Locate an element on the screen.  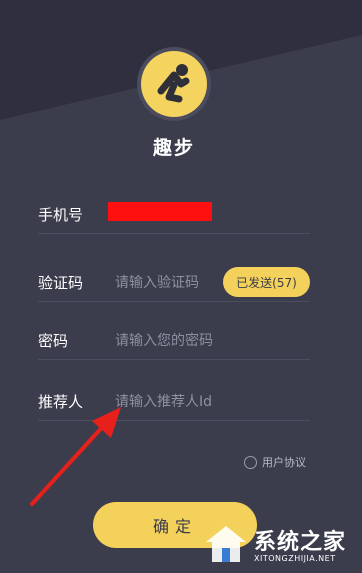
referrer-row: 推荐人 请输入推荐人Id is located at coordinates (174, 401).